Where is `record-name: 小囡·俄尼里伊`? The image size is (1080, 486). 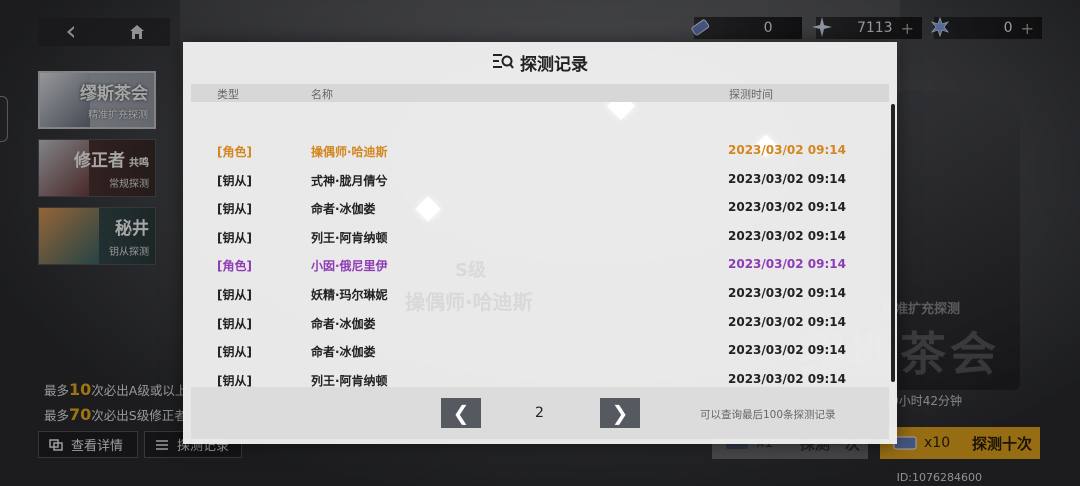
record-name: 小囡·俄尼里伊 is located at coordinates (349, 266).